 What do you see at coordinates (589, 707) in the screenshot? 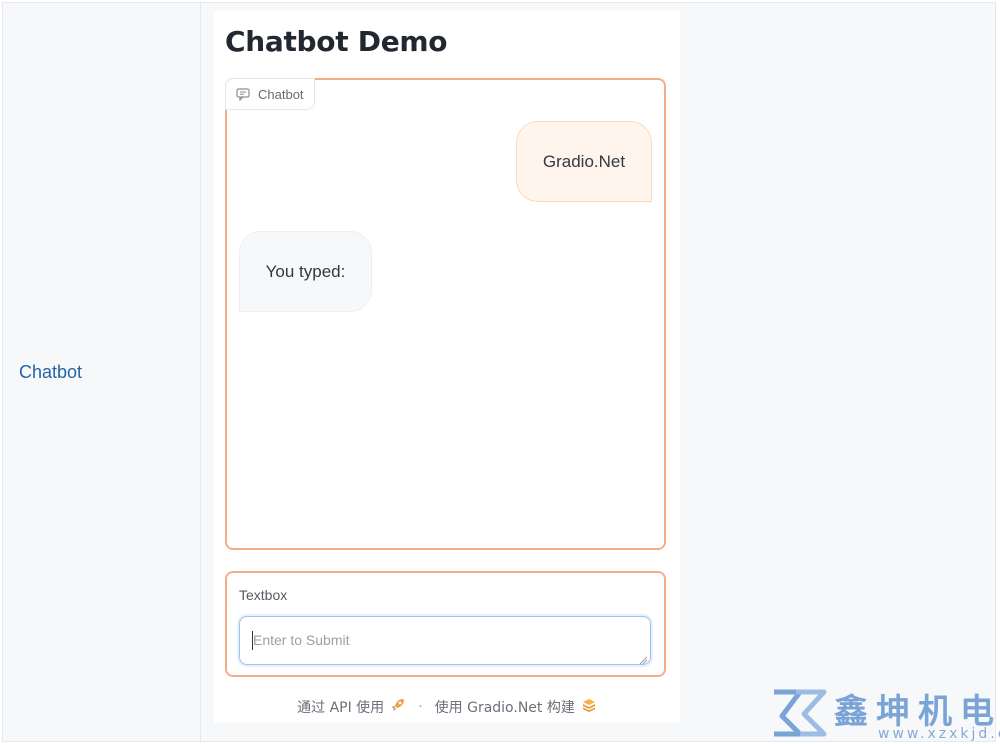
I see `logo-icon` at bounding box center [589, 707].